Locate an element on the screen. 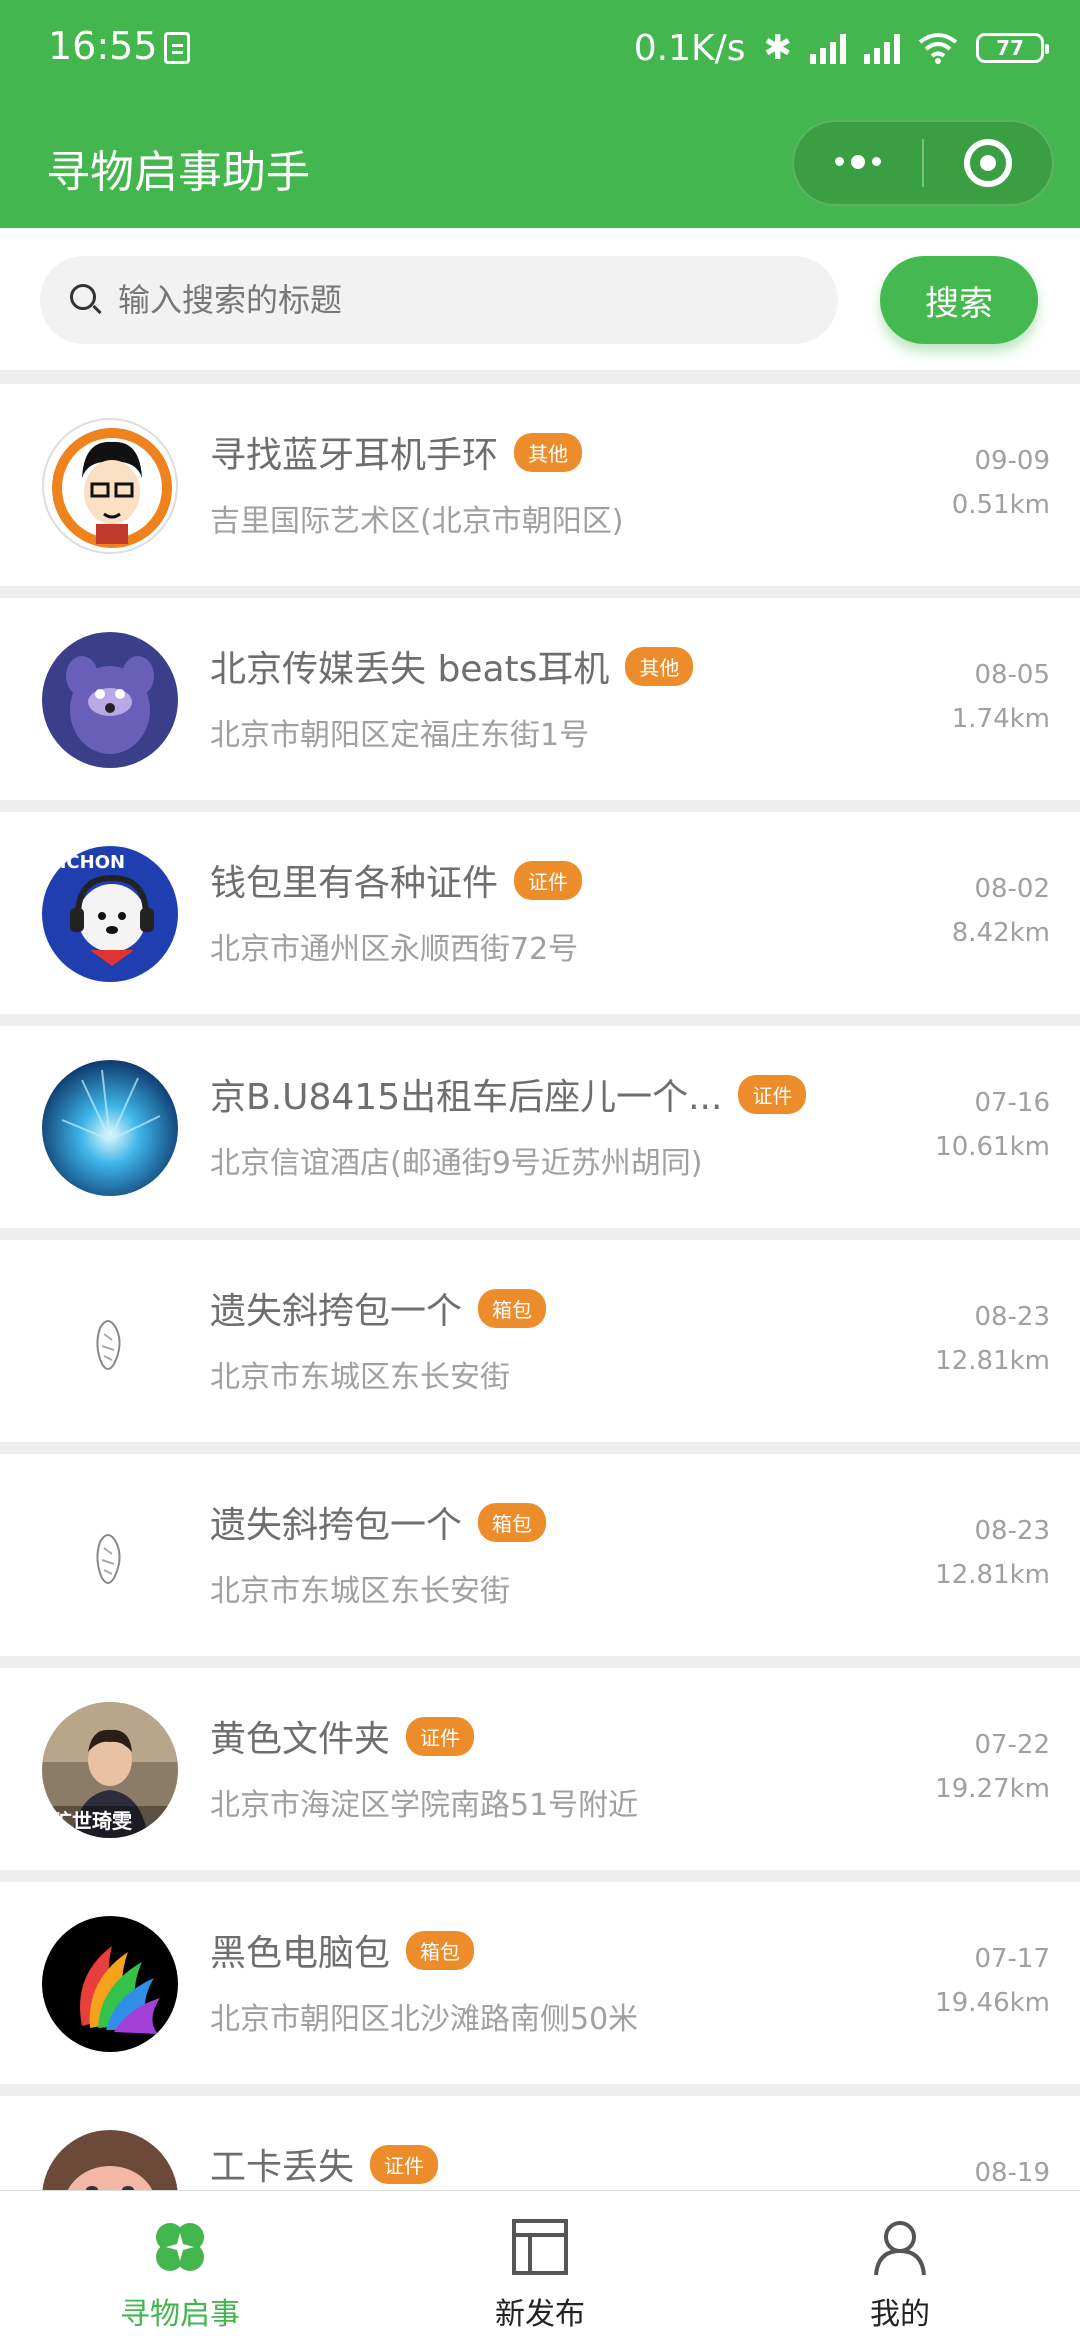 This screenshot has width=1080, height=2340. mini-program-capsule is located at coordinates (923, 163).